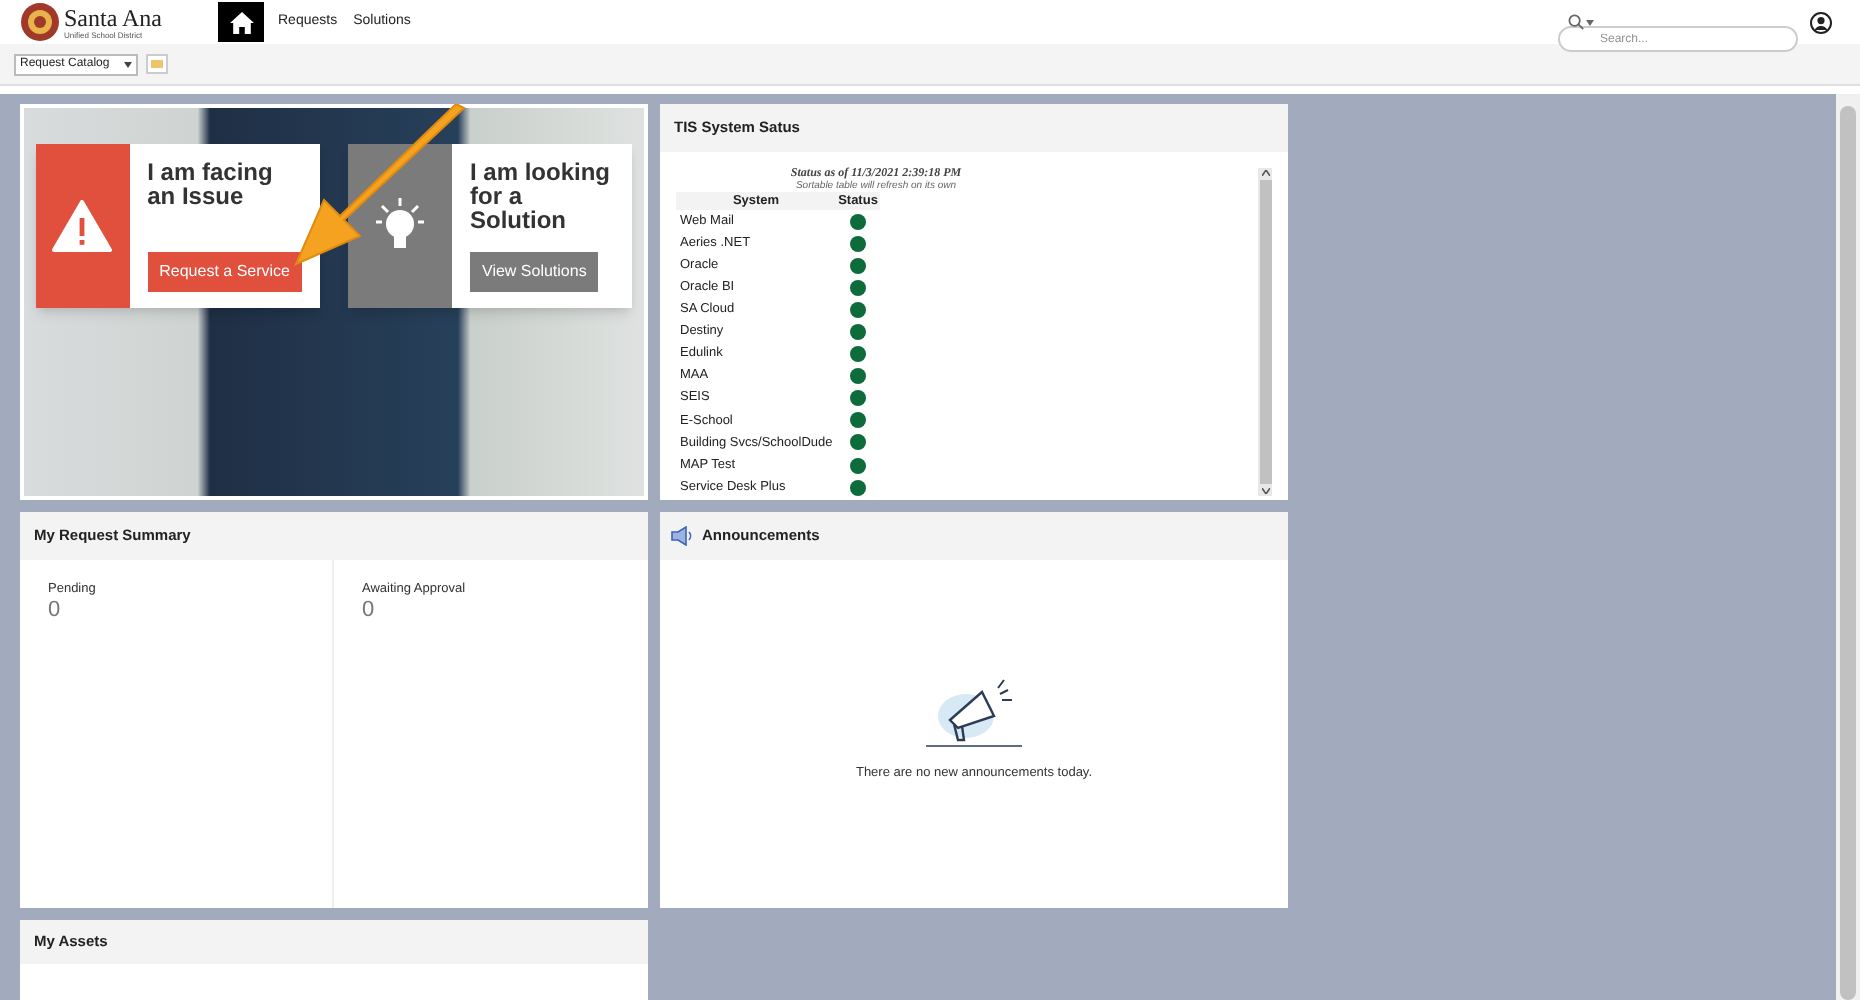  What do you see at coordinates (82, 226) in the screenshot?
I see `warning-icon` at bounding box center [82, 226].